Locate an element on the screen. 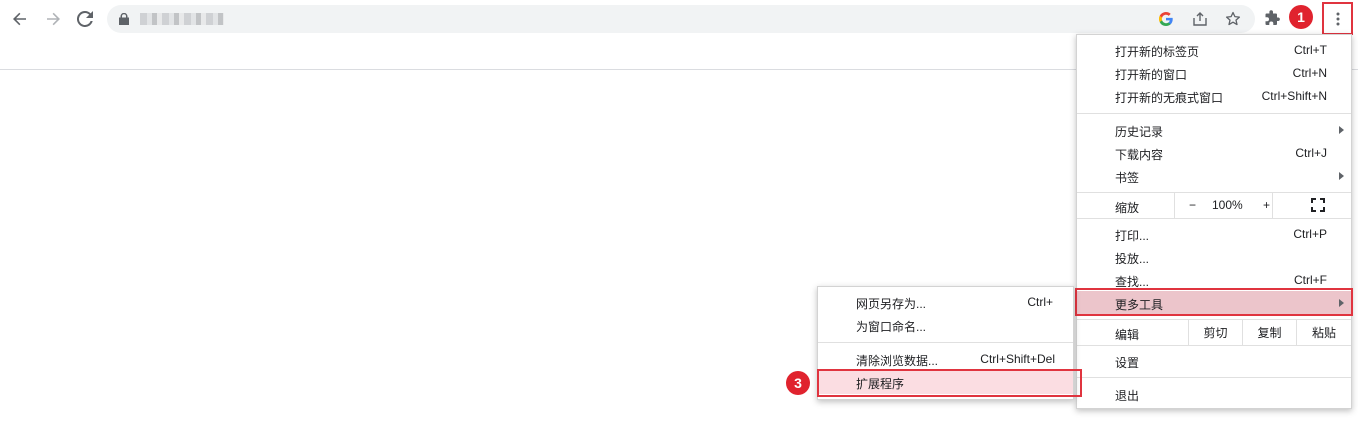  forward-button is located at coordinates (53, 19).